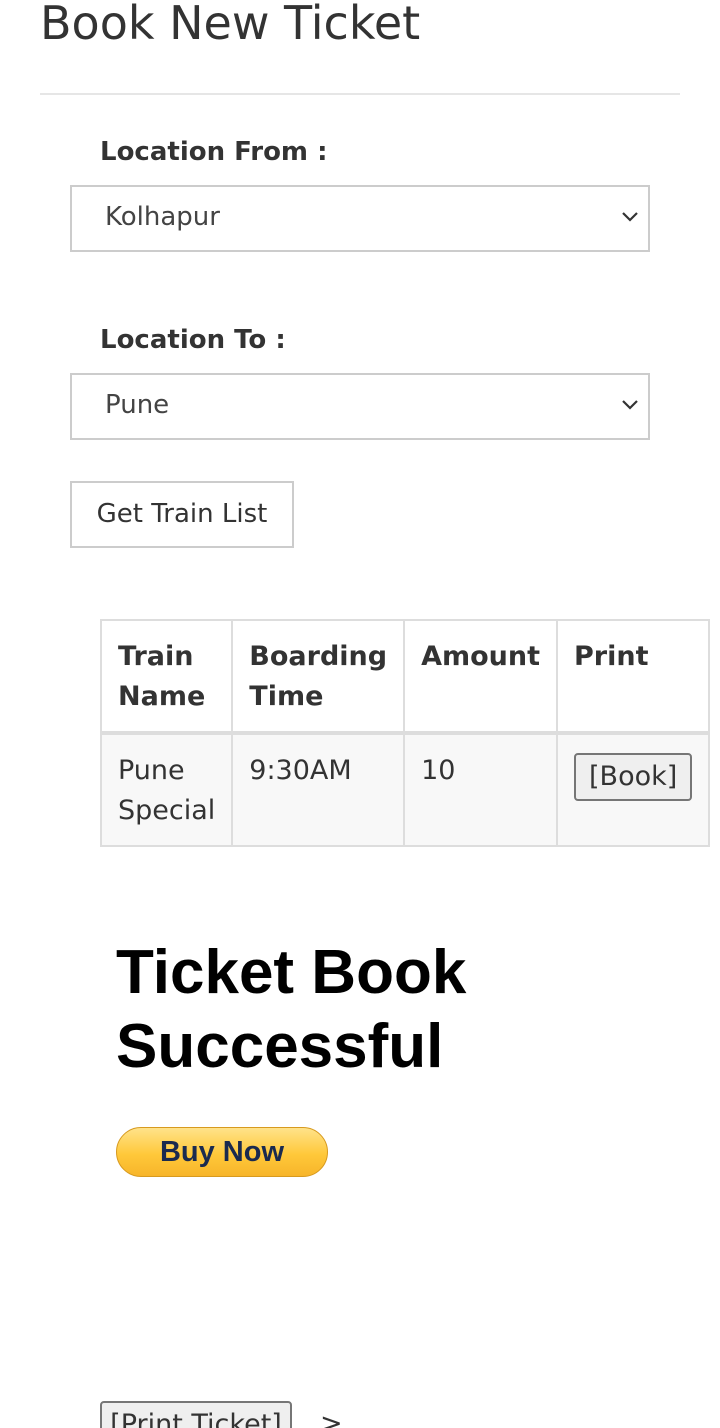 The width and height of the screenshot is (720, 1428). Describe the element at coordinates (318, 789) in the screenshot. I see `cell-boarding-time: 9:30AM` at that location.